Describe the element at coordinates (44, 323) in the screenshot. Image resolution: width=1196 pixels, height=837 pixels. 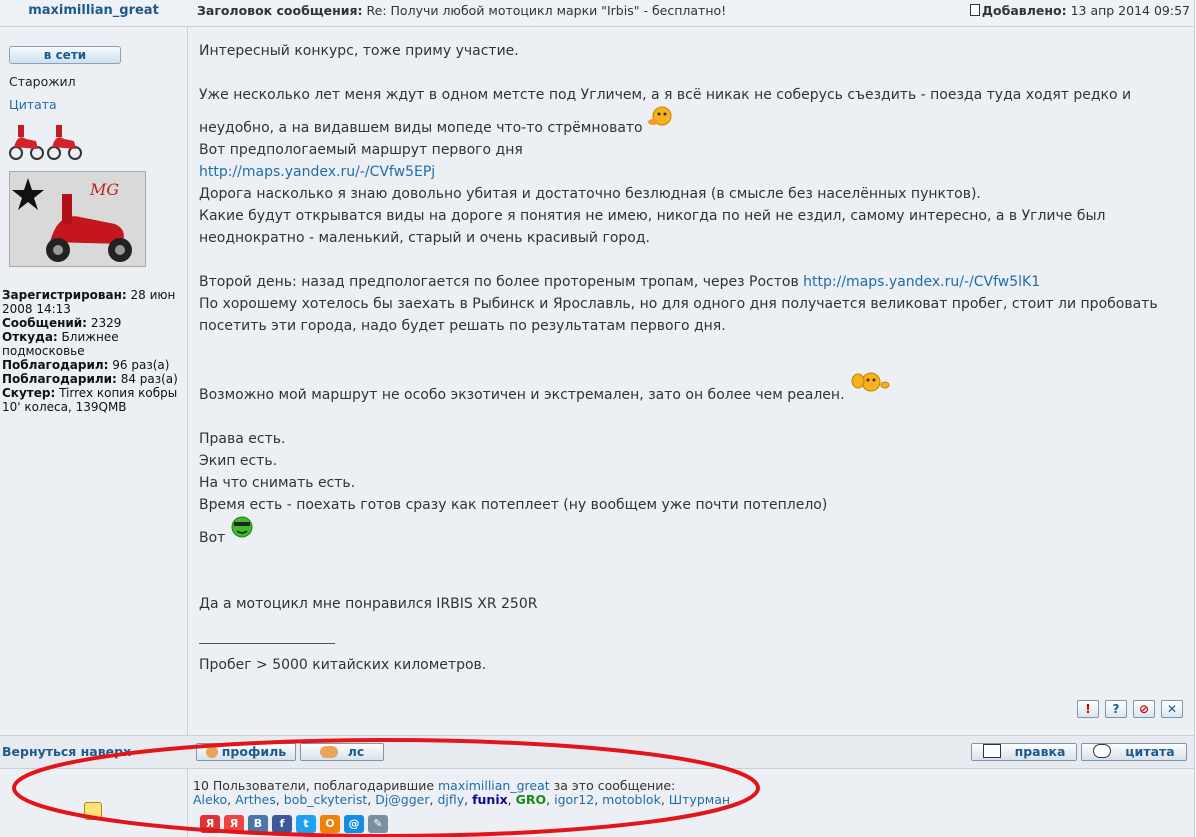
I see `posts-label: Сообщений:` at that location.